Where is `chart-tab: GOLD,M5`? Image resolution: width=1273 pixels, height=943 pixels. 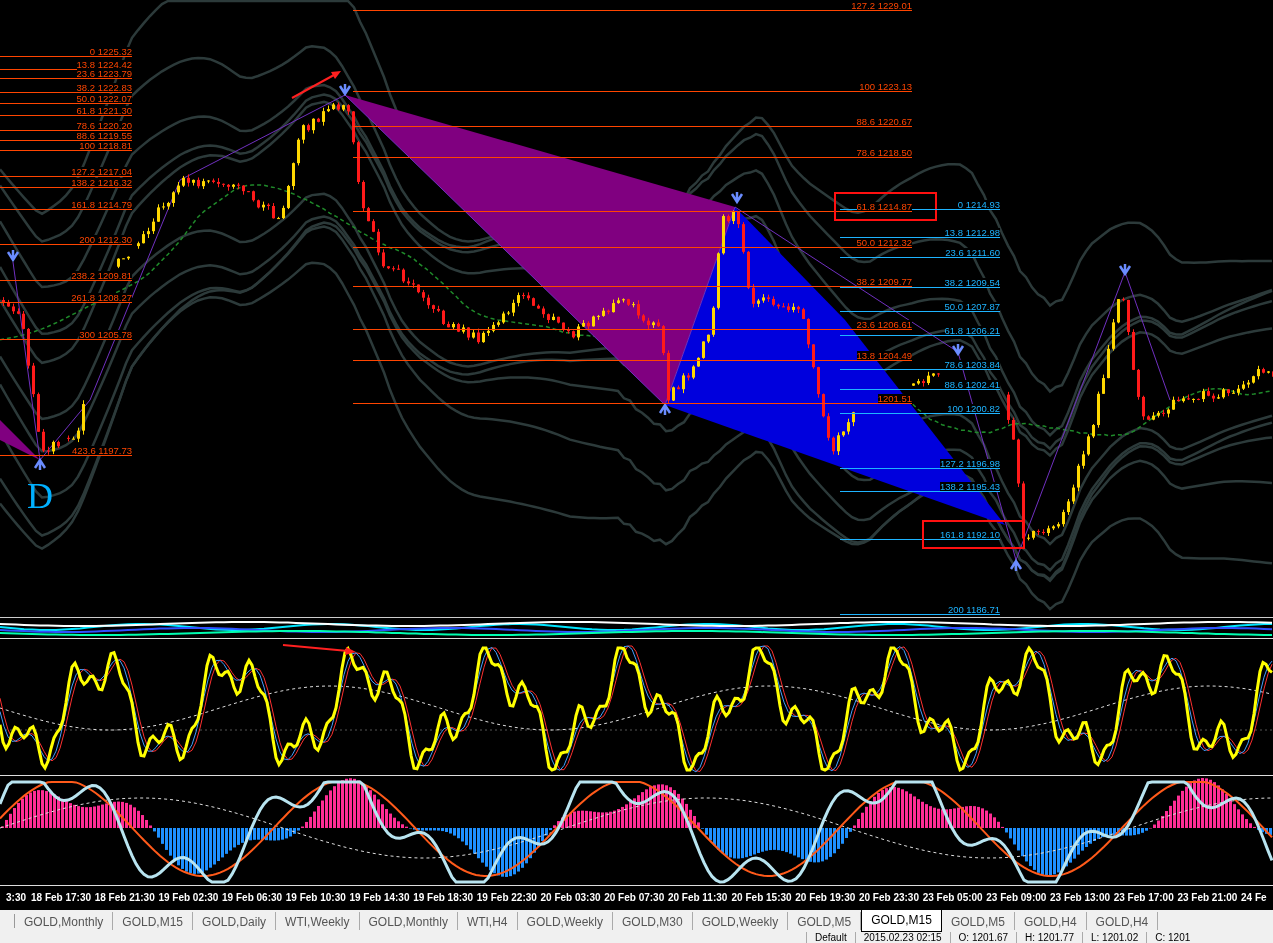
chart-tab: GOLD,M5 is located at coordinates (978, 921).